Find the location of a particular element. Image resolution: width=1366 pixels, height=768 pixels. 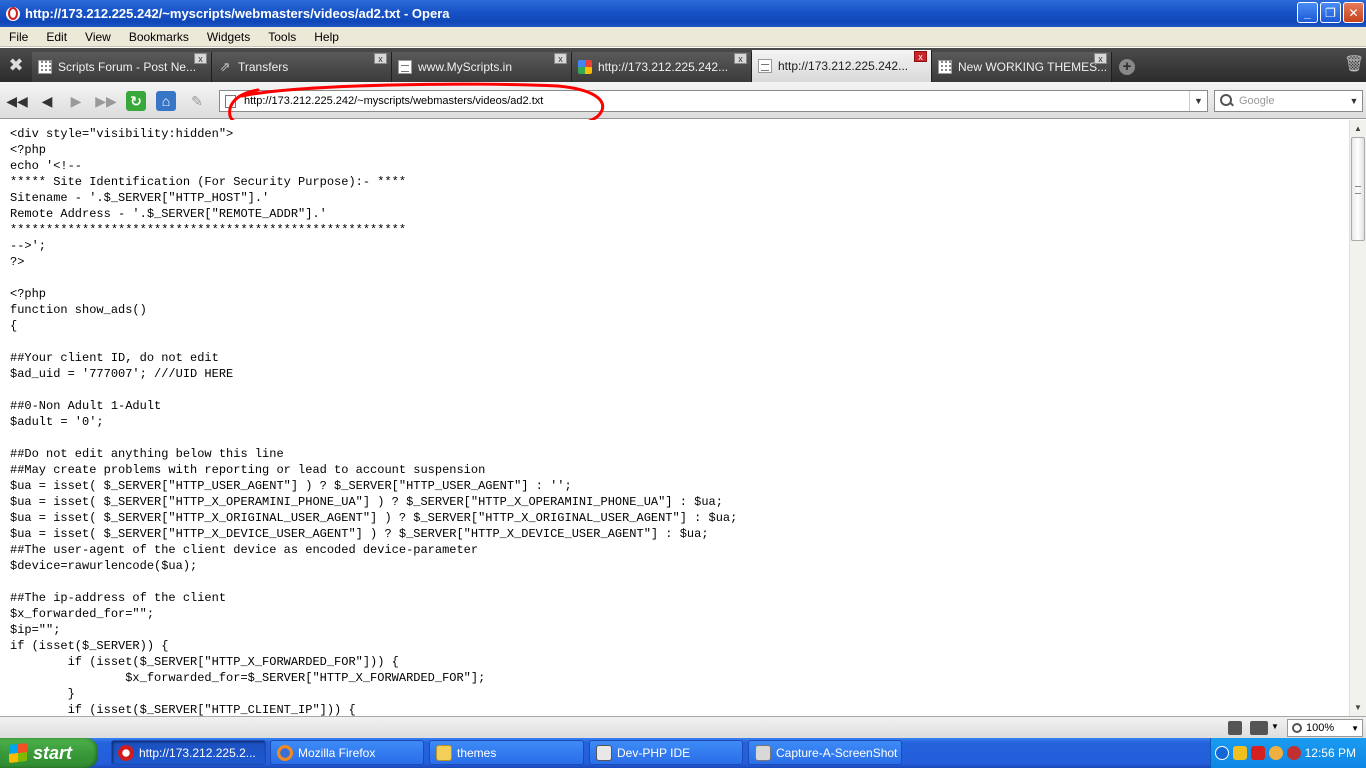

source-line: $adult = '0'; is located at coordinates (57, 422).